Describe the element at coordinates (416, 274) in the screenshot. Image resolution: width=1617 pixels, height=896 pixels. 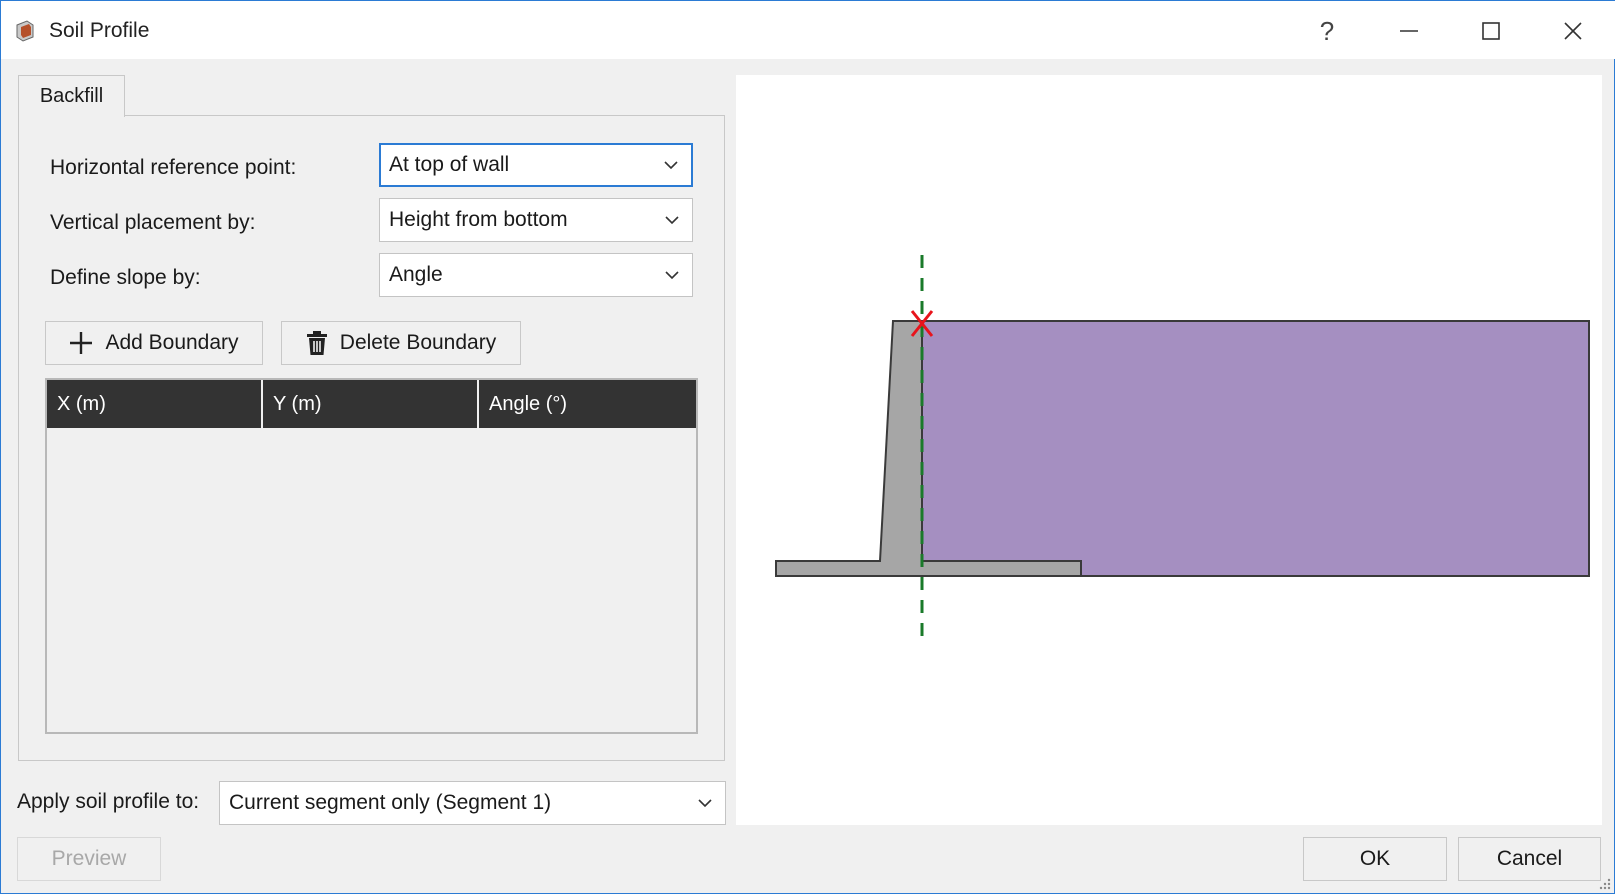
I see `slope-value: Angle` at that location.